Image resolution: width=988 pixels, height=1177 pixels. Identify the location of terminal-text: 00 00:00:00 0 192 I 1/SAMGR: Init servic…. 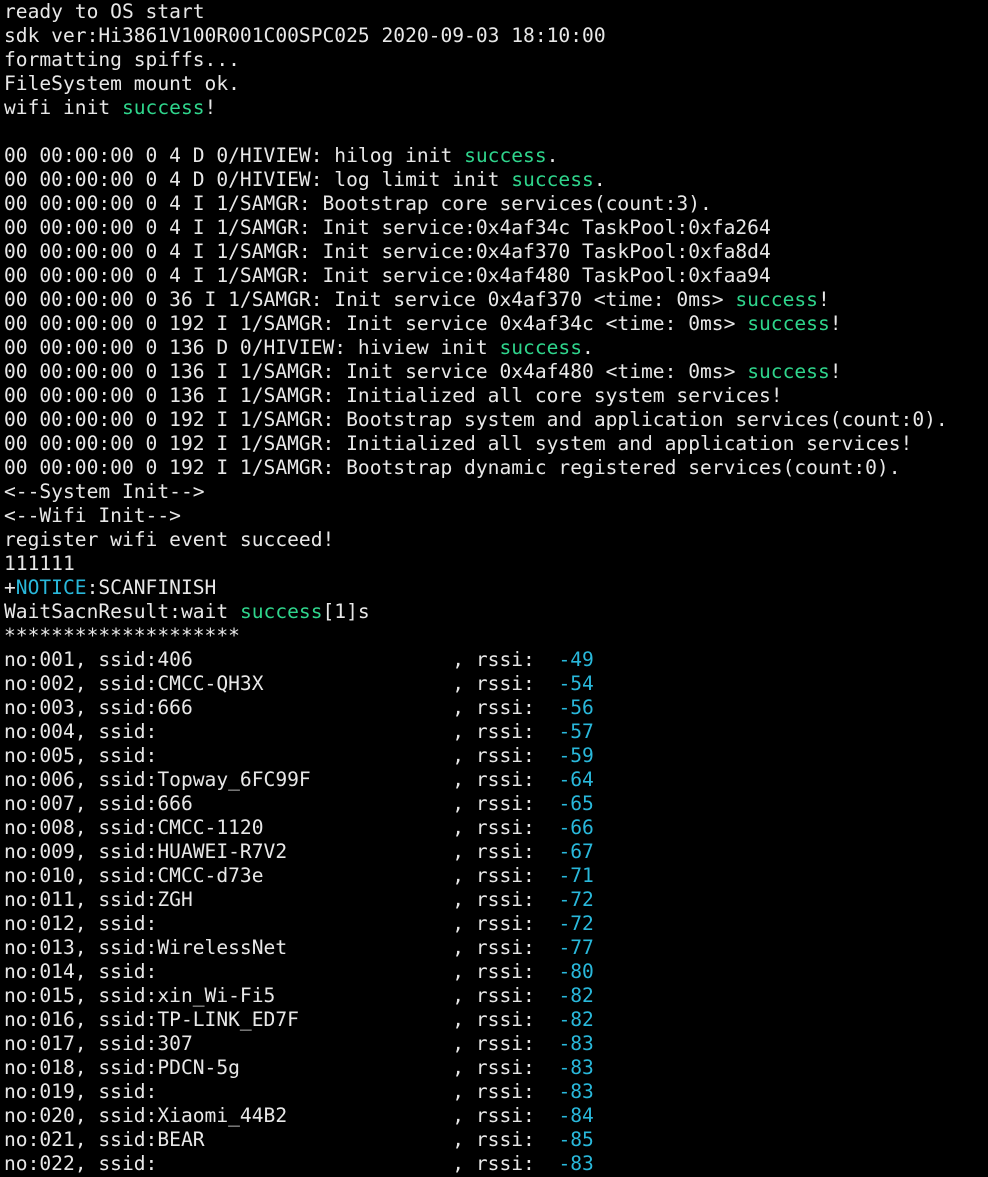
(376, 323).